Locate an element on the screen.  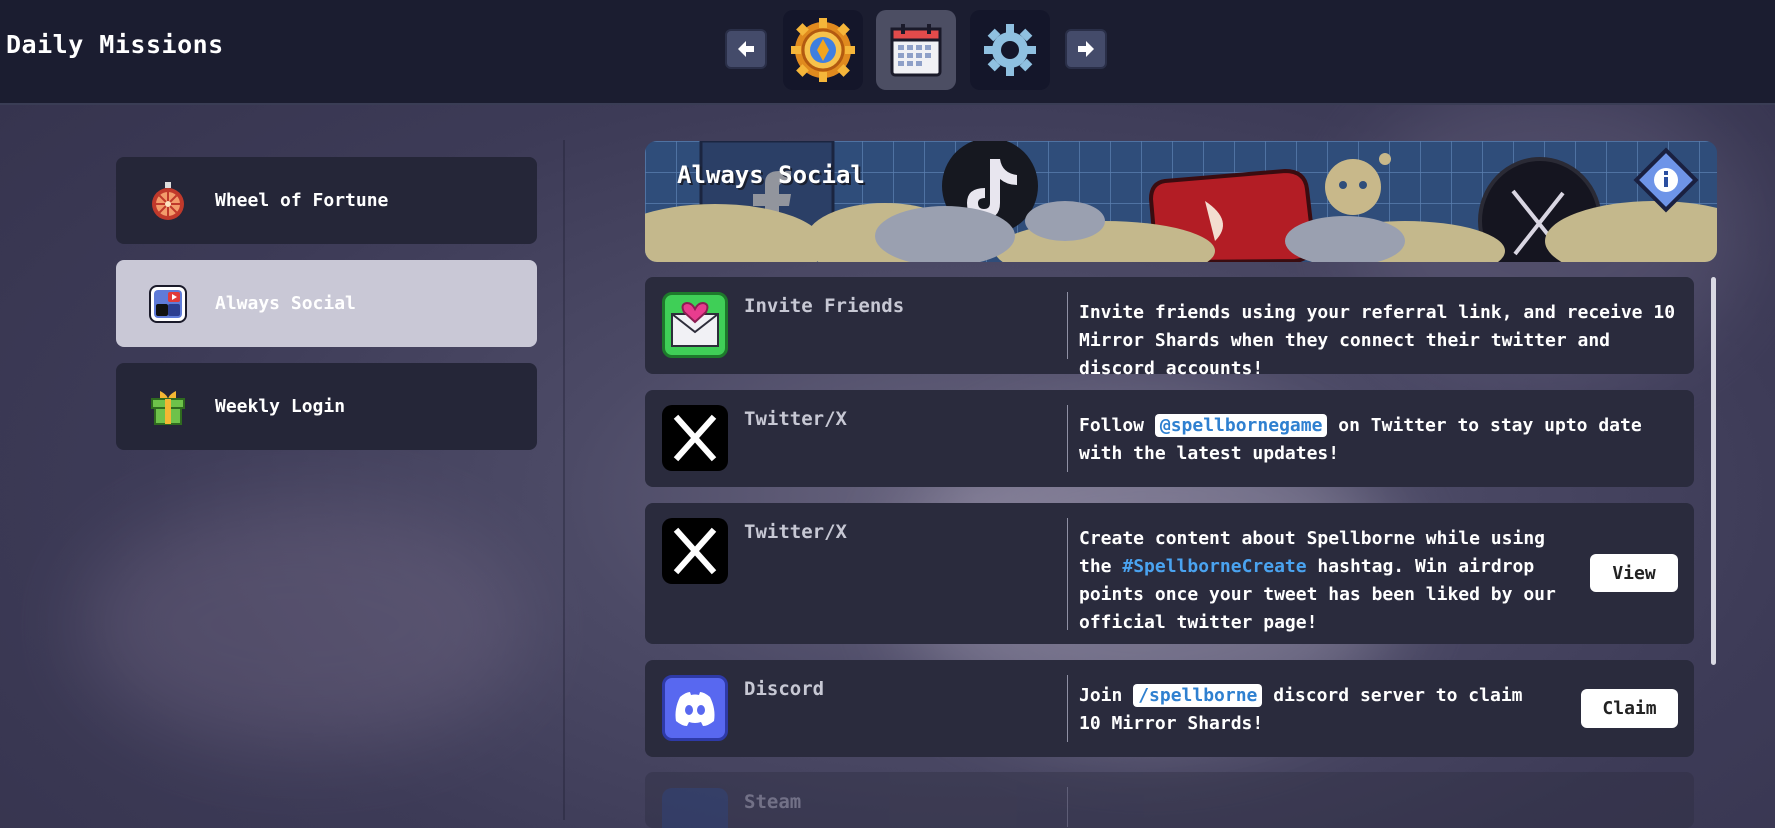
panel-divider is located at coordinates (564, 480).